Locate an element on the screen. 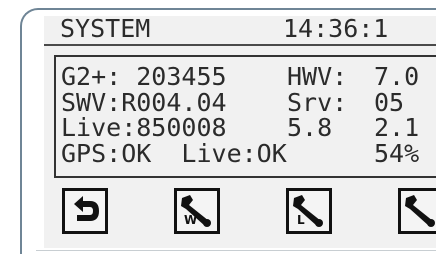  softkey-letter-w: W is located at coordinates (191, 220).